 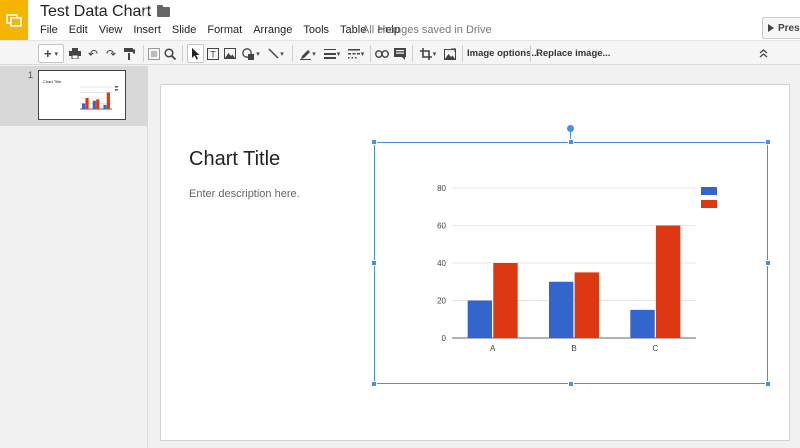 What do you see at coordinates (374, 263) in the screenshot?
I see `resize-handle-left` at bounding box center [374, 263].